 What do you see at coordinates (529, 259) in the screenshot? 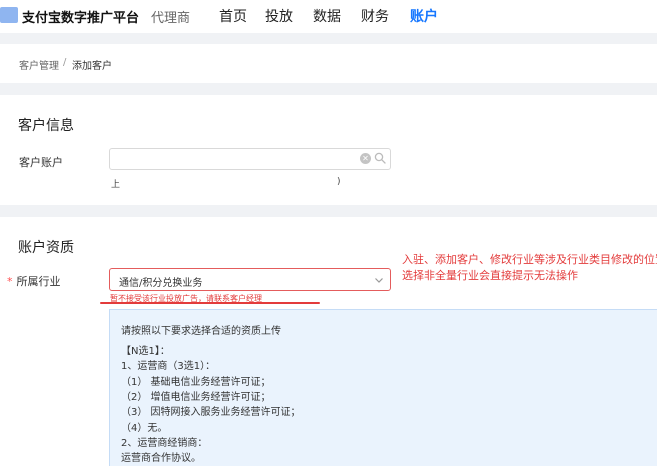
I see `annotation-line-1: 入驻、添加客户、修改行业等涉及行业类目修改的位置` at bounding box center [529, 259].